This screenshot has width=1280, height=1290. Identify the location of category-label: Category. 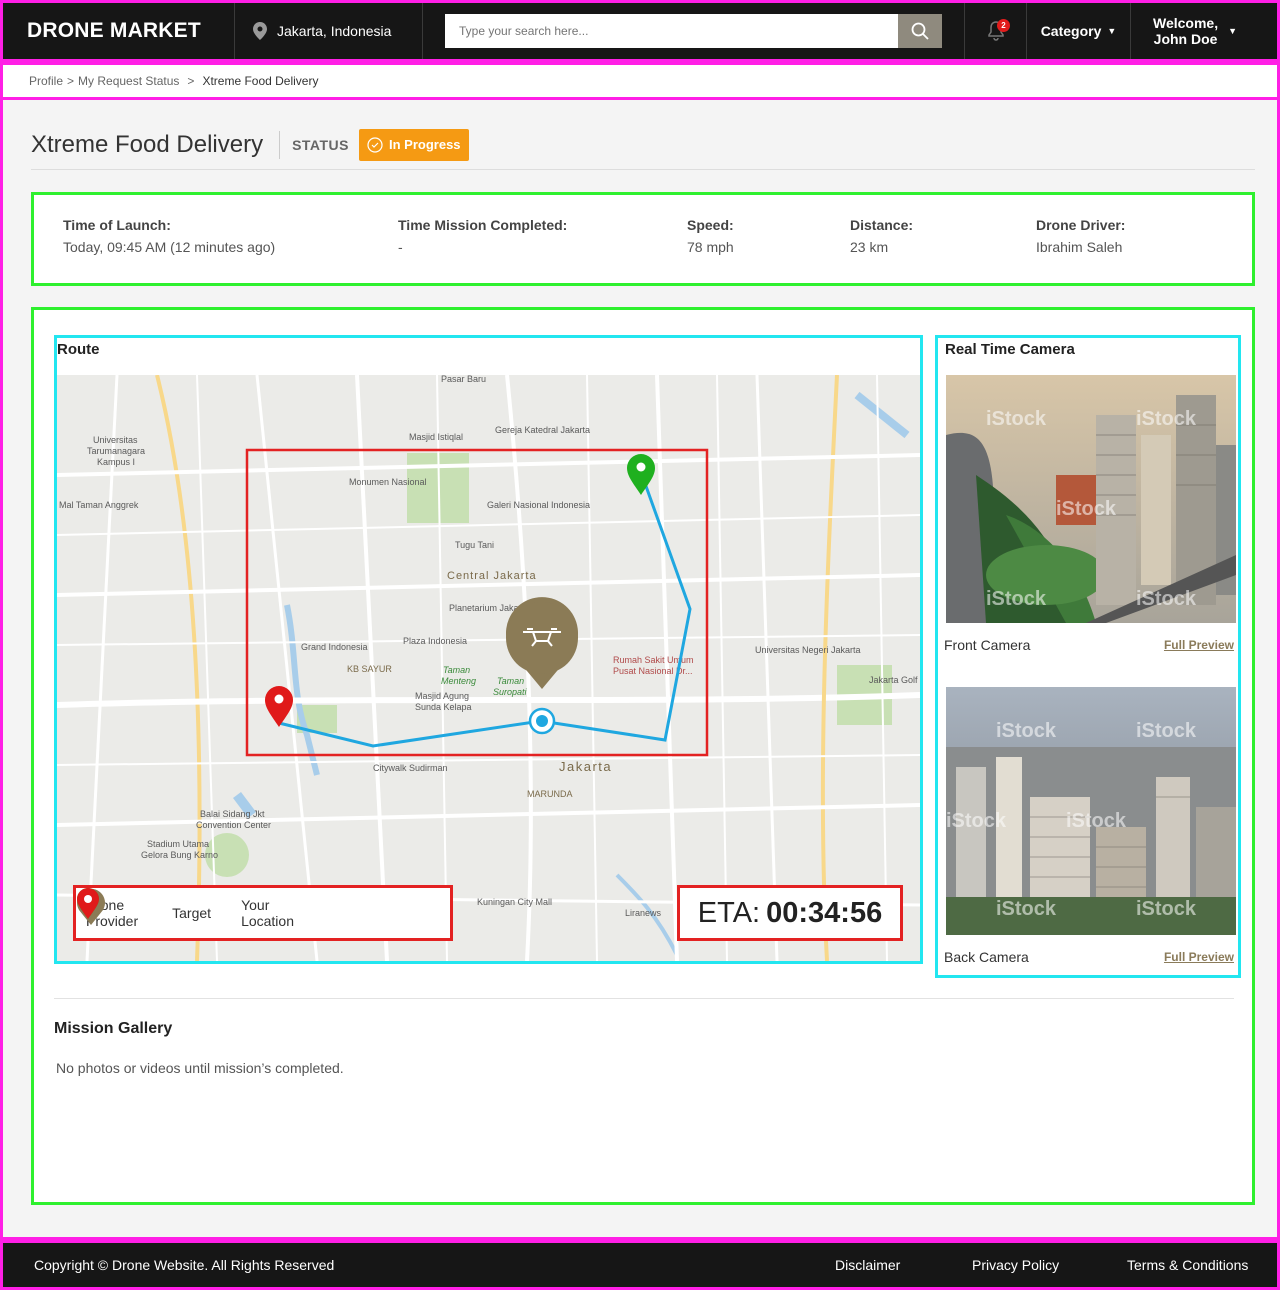
(1071, 31).